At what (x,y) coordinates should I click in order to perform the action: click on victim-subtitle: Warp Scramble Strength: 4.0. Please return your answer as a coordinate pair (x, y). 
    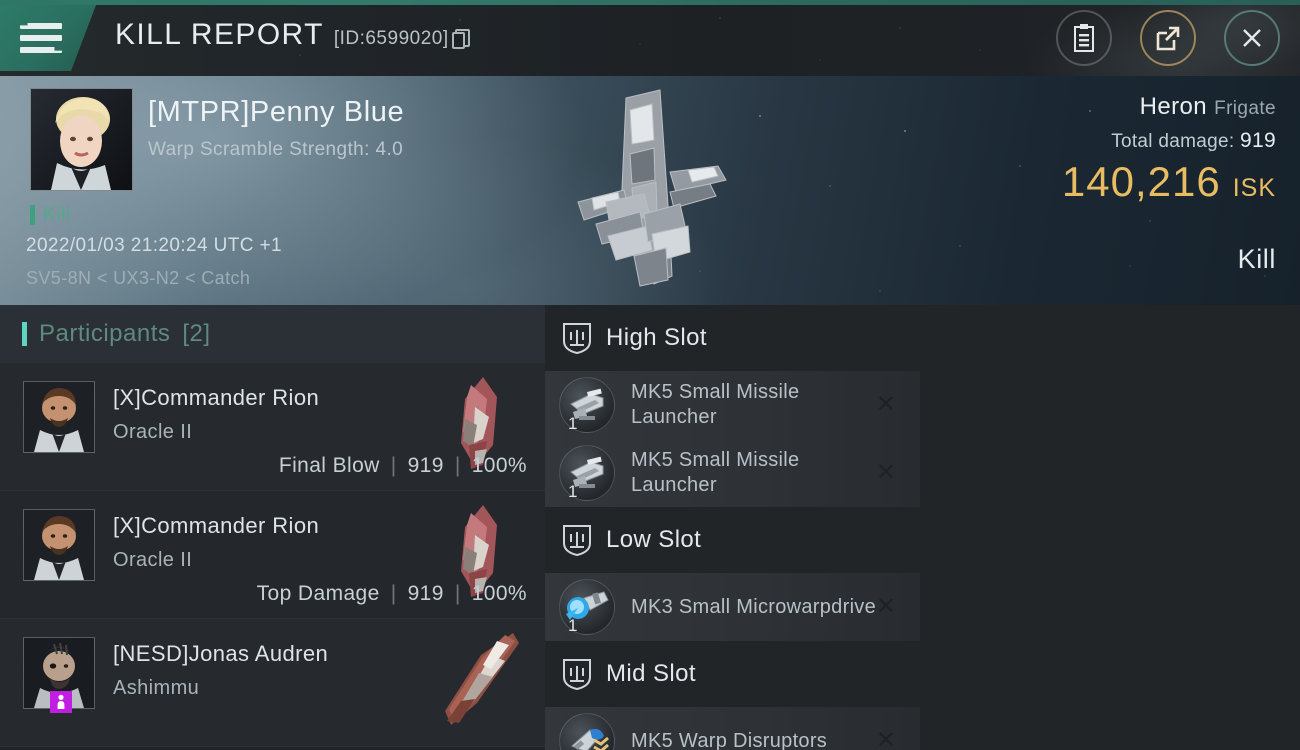
    Looking at the image, I should click on (276, 149).